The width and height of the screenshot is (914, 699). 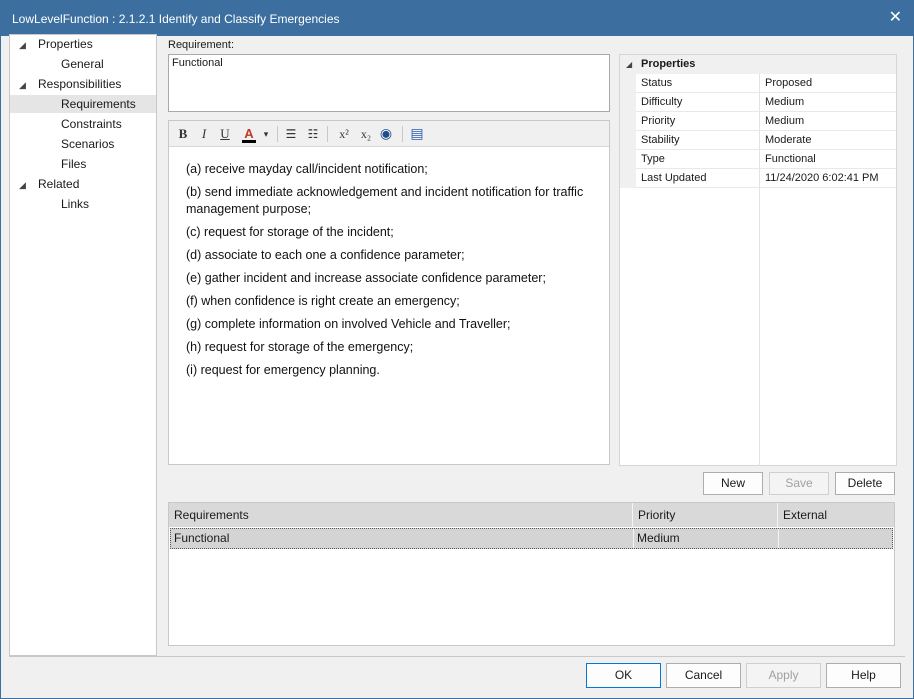 I want to click on tree-item-files: Files, so click(x=73, y=164).